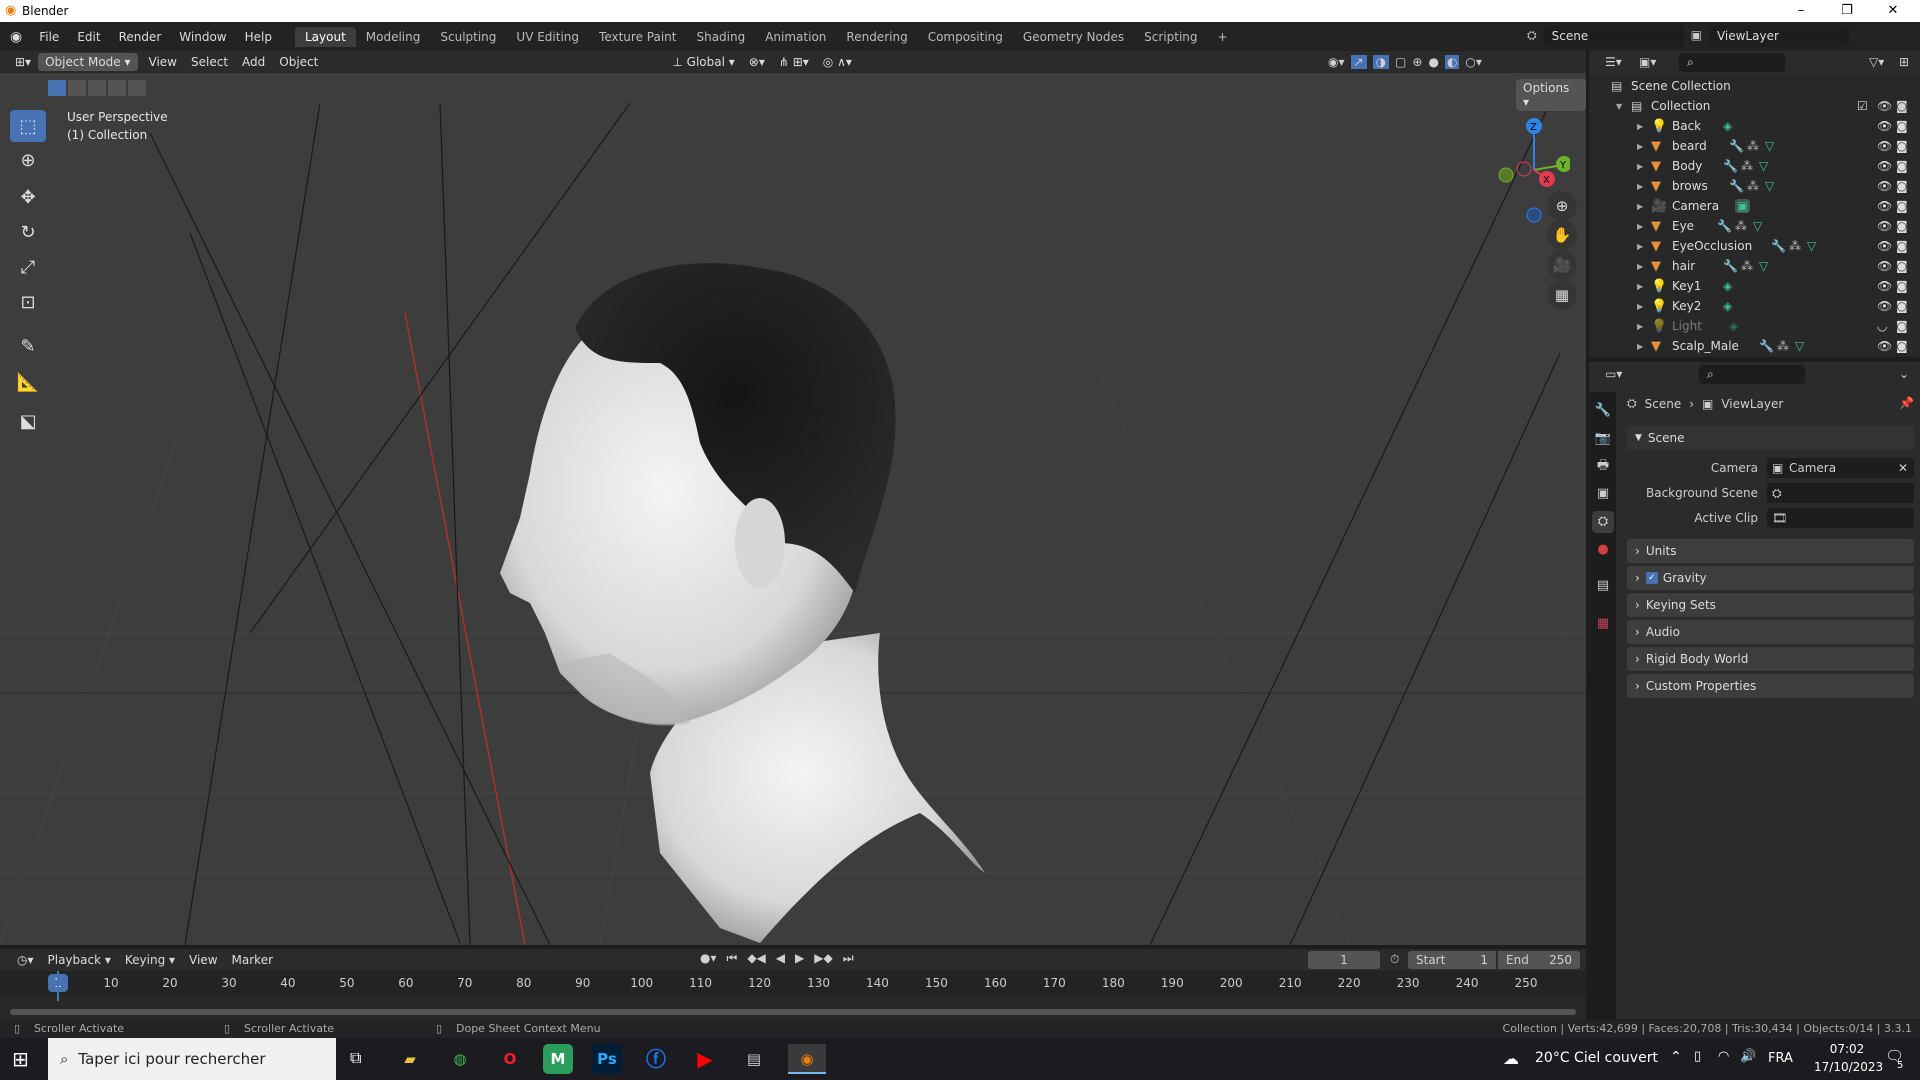 This screenshot has width=1920, height=1080. I want to click on background-scene-value: ⛭, so click(1840, 493).